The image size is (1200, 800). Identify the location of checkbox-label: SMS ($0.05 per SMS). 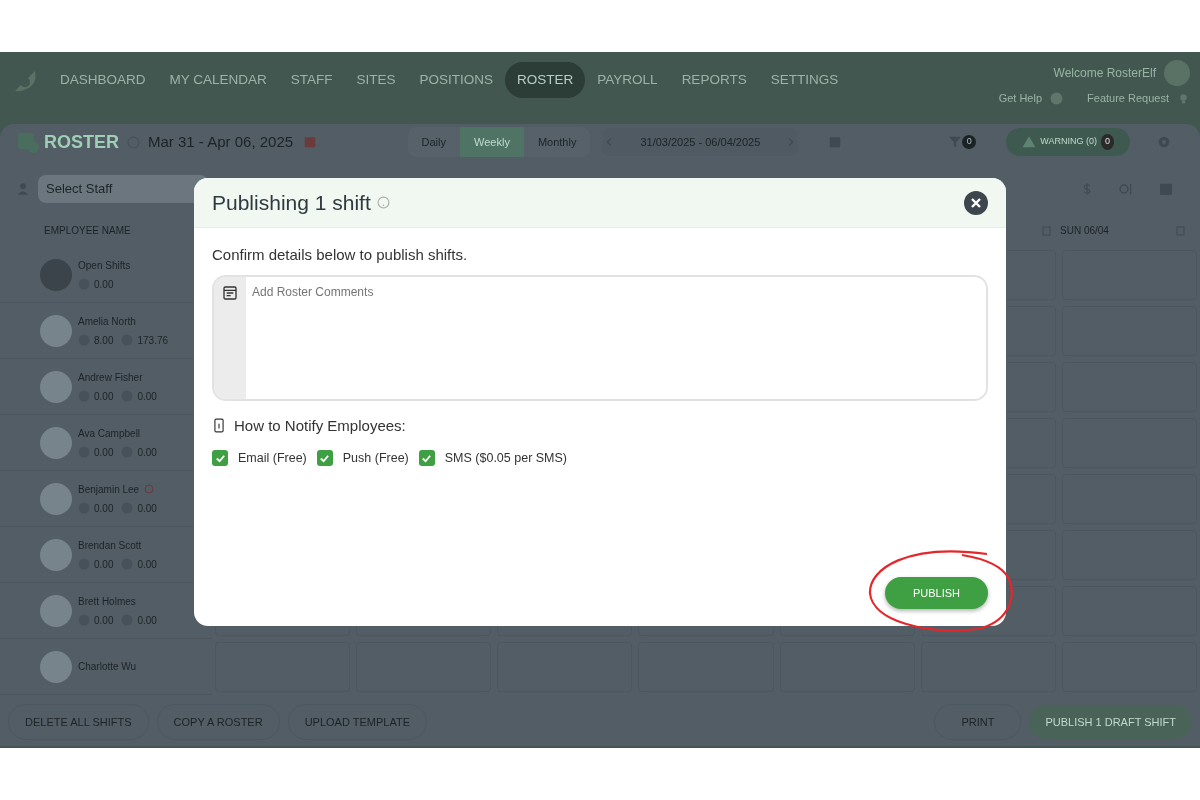
(506, 458).